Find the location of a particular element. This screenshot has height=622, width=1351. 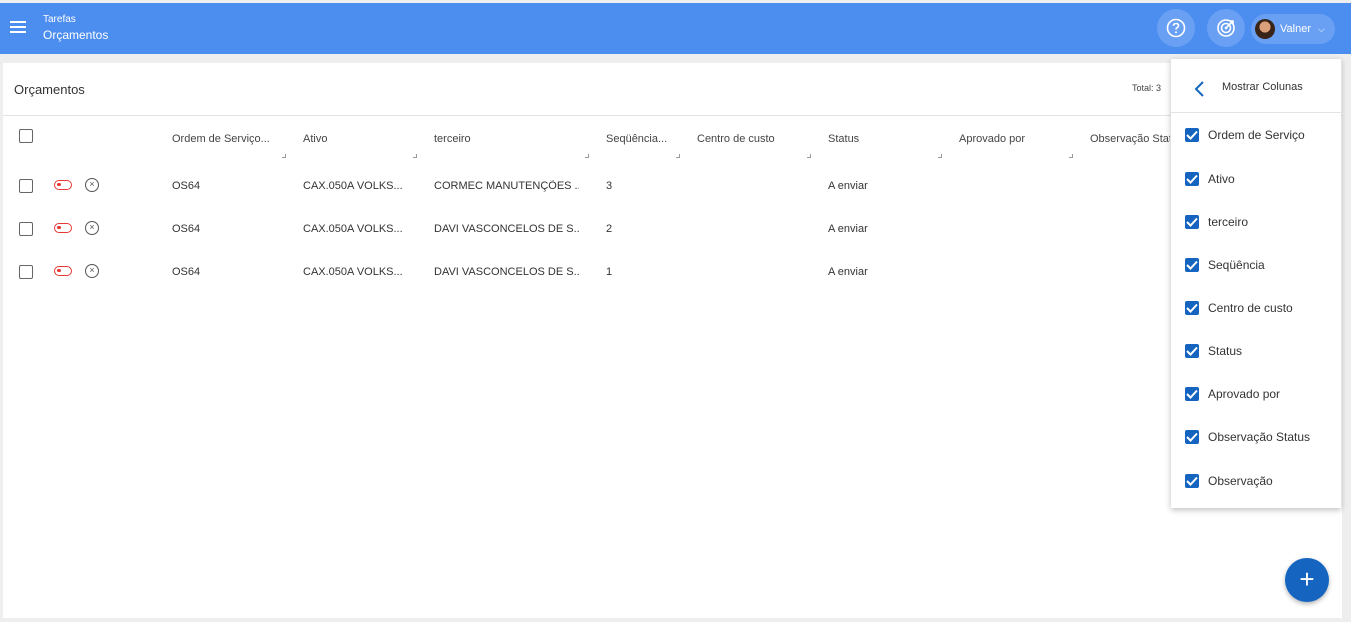

column-option-ordem-servico: Ordem de Serviço is located at coordinates (1245, 135).